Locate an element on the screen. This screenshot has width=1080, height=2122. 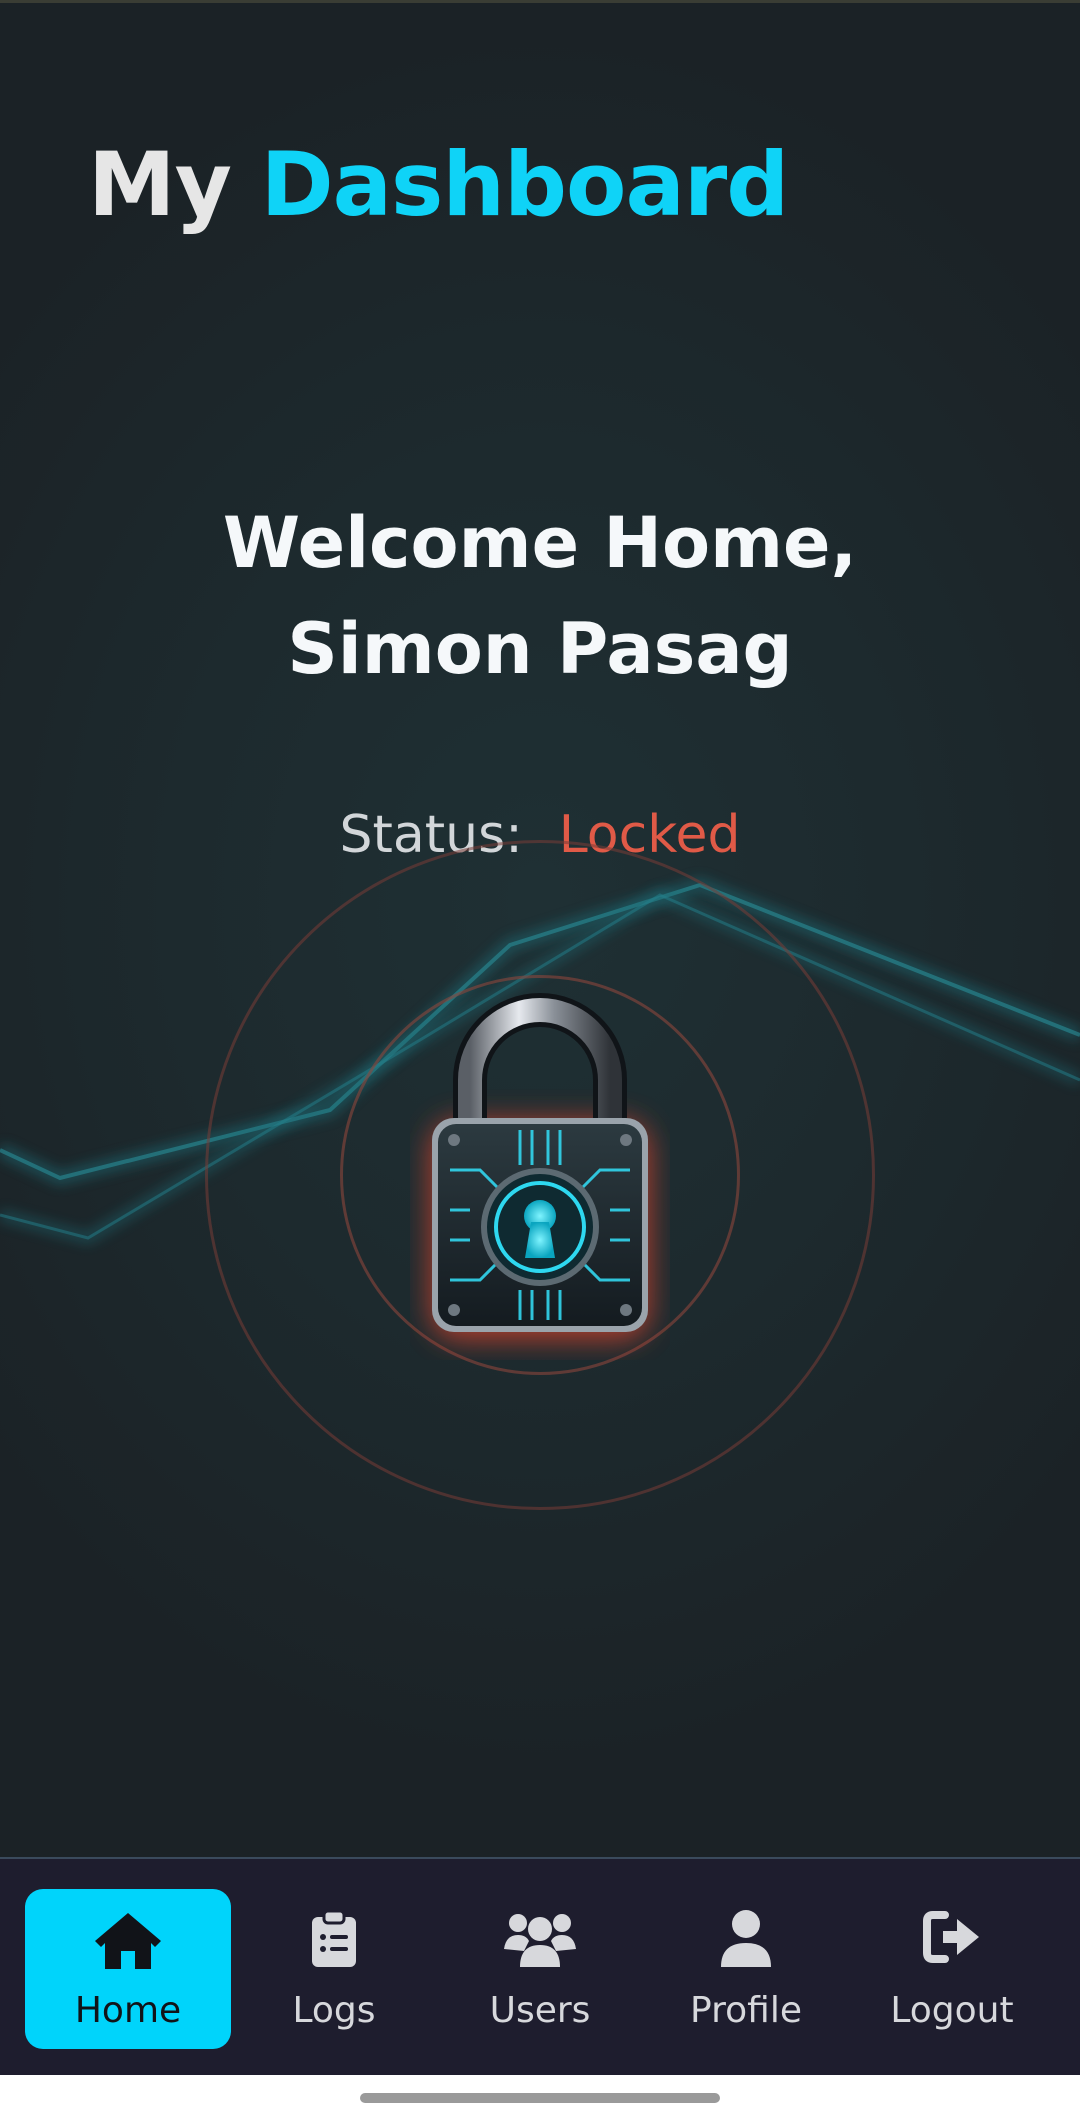
logout-icon is located at coordinates (951, 1937).